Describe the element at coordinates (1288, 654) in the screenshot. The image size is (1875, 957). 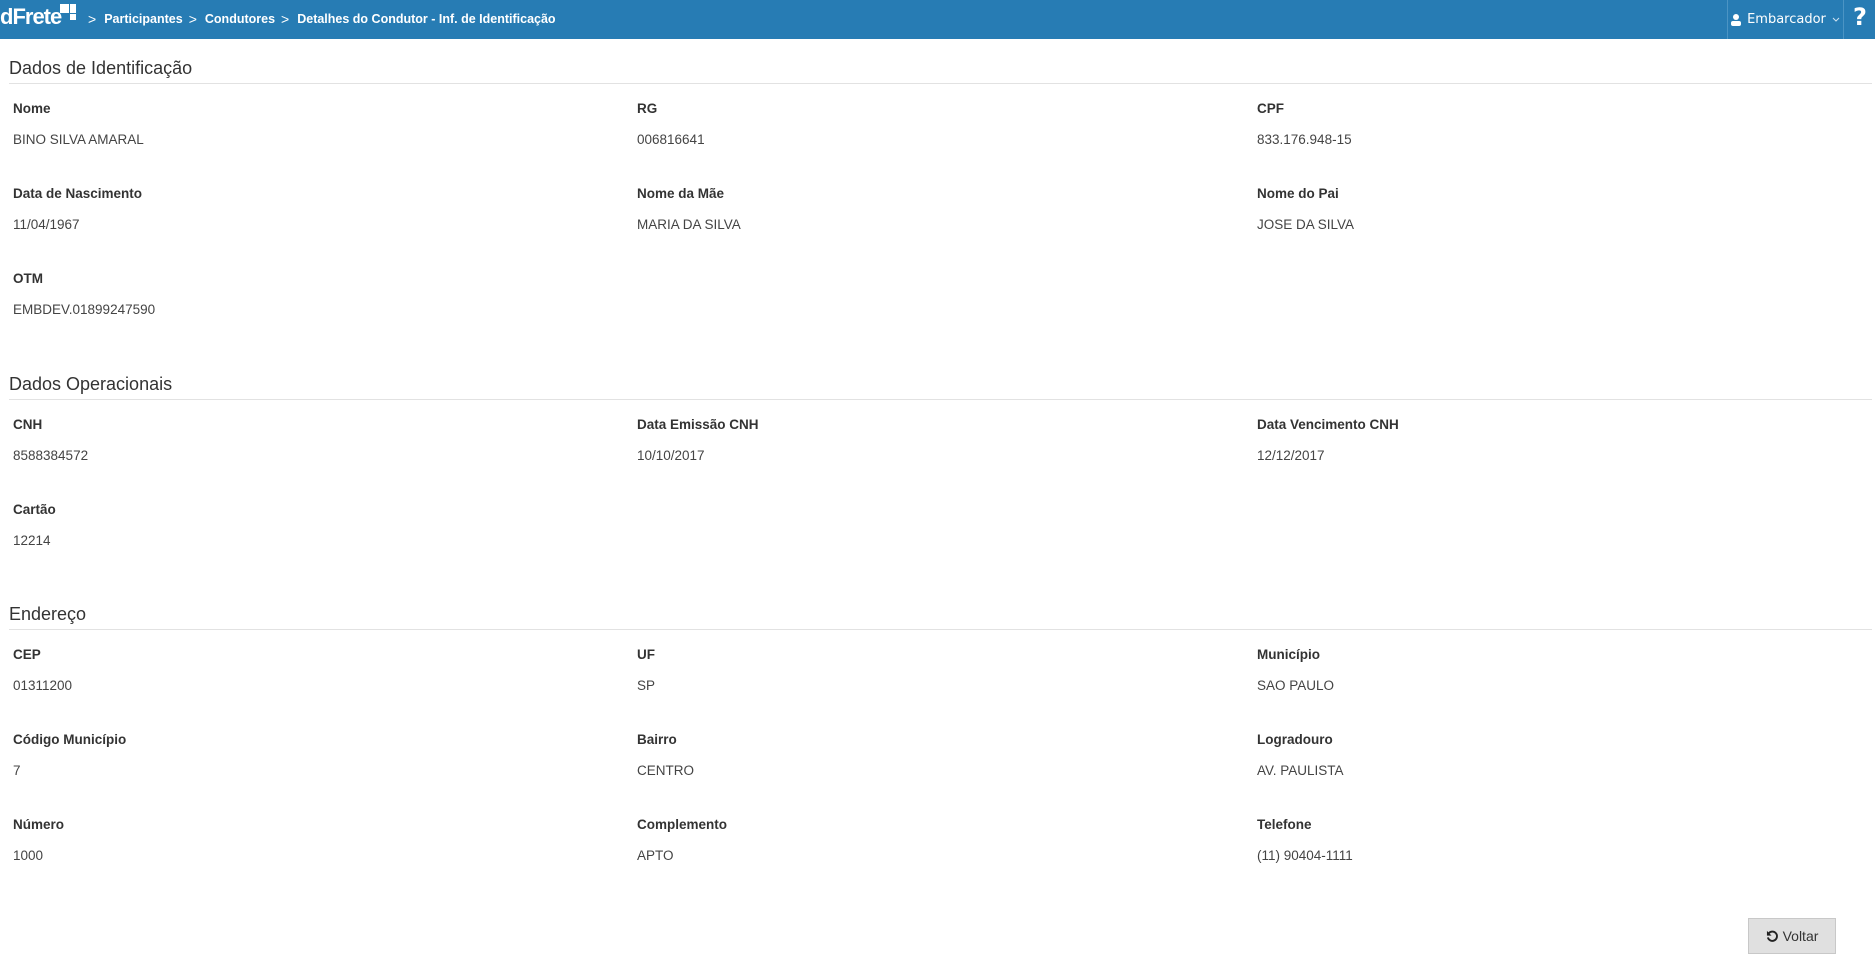
I see `field-label: Município` at that location.